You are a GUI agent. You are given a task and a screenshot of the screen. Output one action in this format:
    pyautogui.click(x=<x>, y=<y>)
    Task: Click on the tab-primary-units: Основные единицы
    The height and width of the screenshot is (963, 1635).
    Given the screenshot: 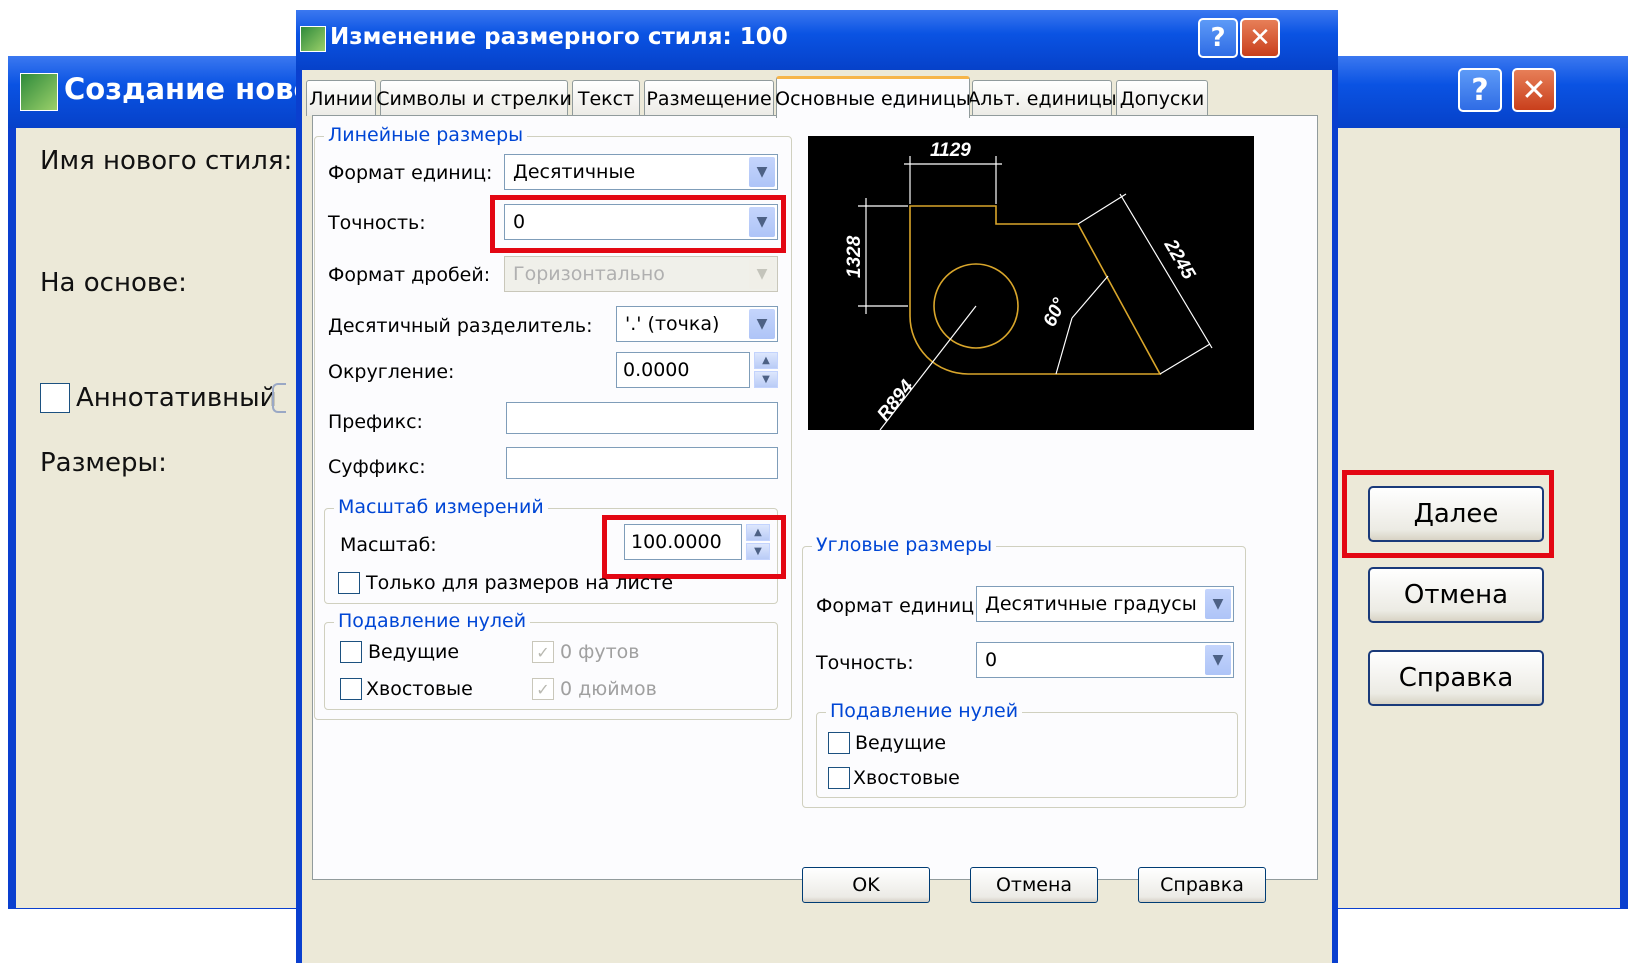 What is the action you would take?
    pyautogui.click(x=873, y=97)
    